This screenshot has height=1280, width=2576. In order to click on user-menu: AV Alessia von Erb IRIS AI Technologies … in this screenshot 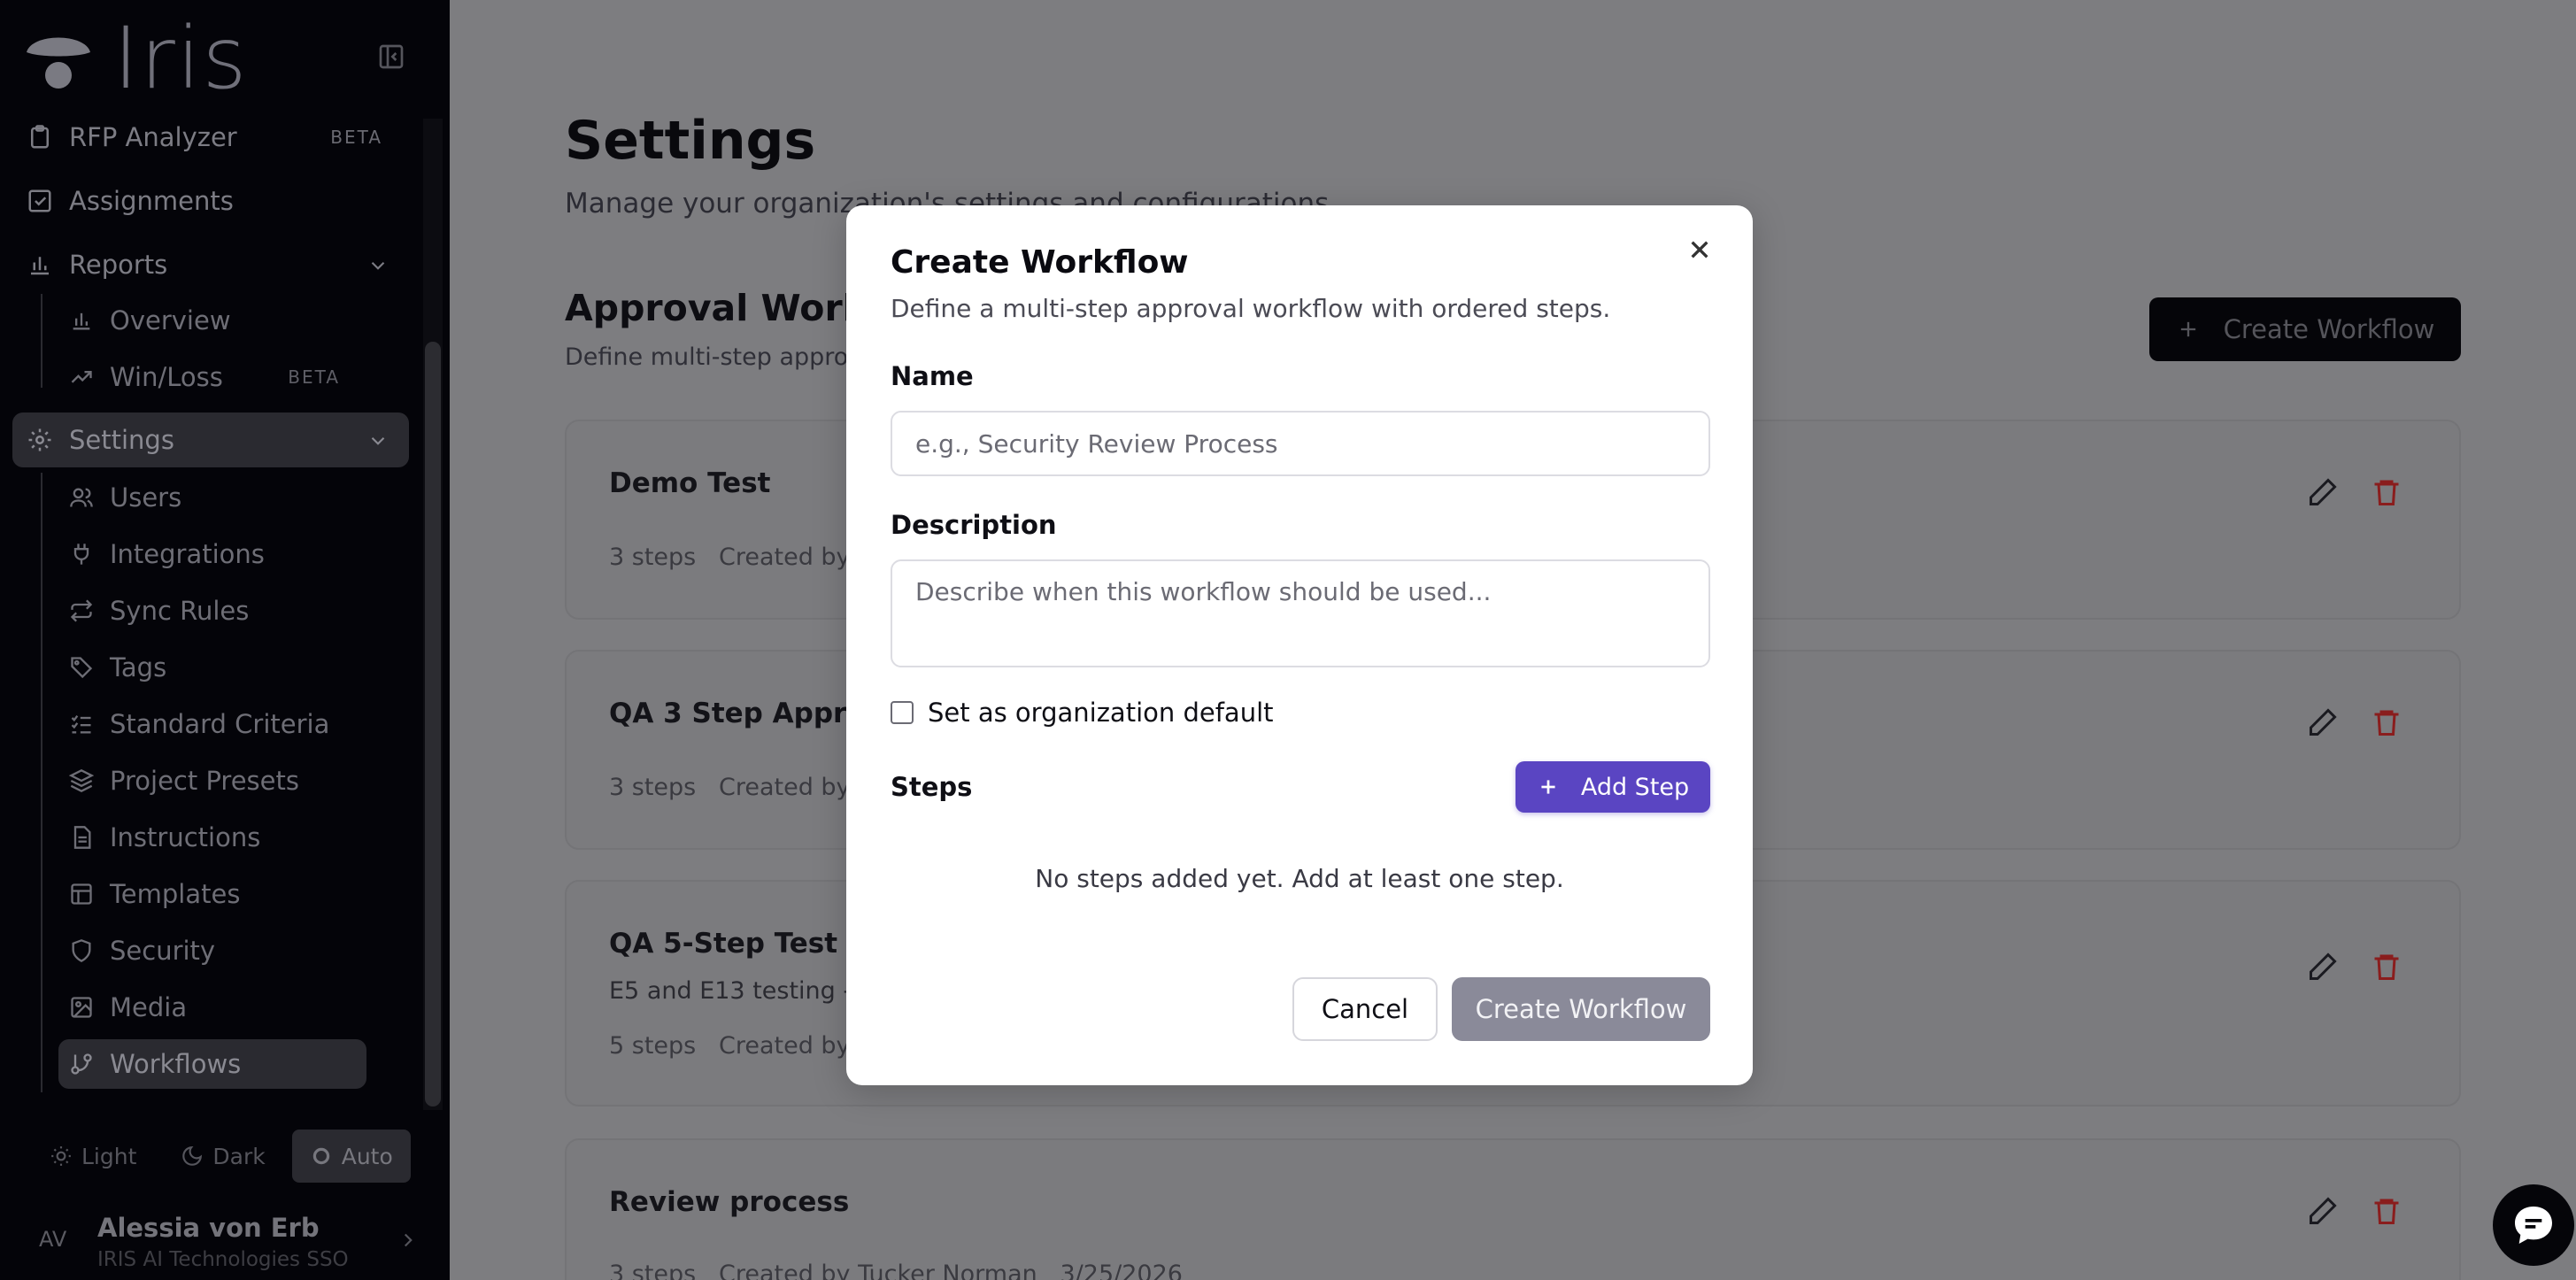, I will do `click(225, 1243)`.